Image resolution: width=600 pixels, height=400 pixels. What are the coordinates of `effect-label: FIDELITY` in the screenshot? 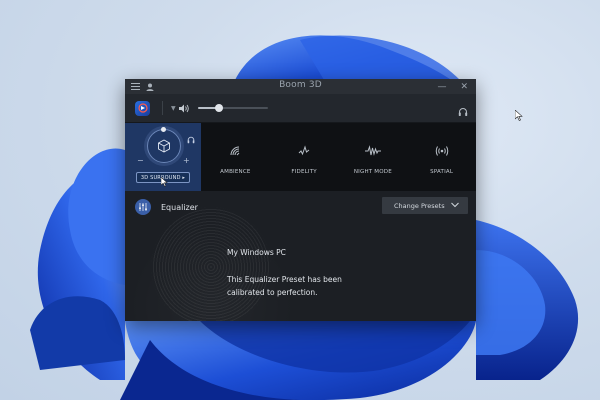 It's located at (304, 172).